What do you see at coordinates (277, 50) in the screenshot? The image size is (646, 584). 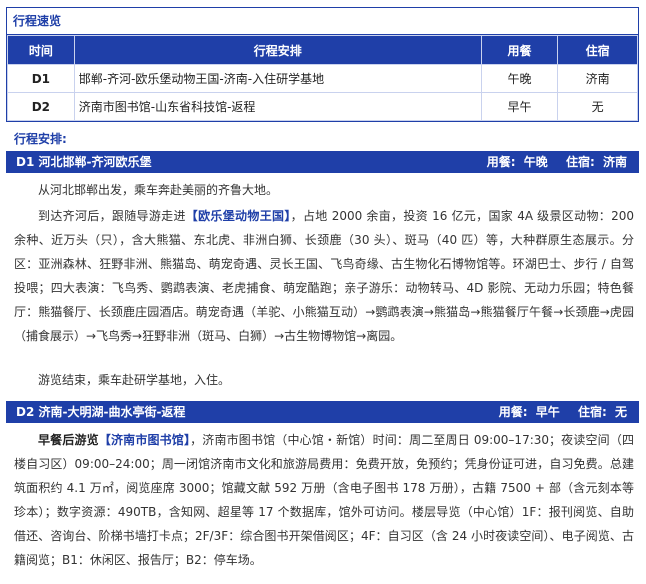 I see `header-plan: 行程安排` at bounding box center [277, 50].